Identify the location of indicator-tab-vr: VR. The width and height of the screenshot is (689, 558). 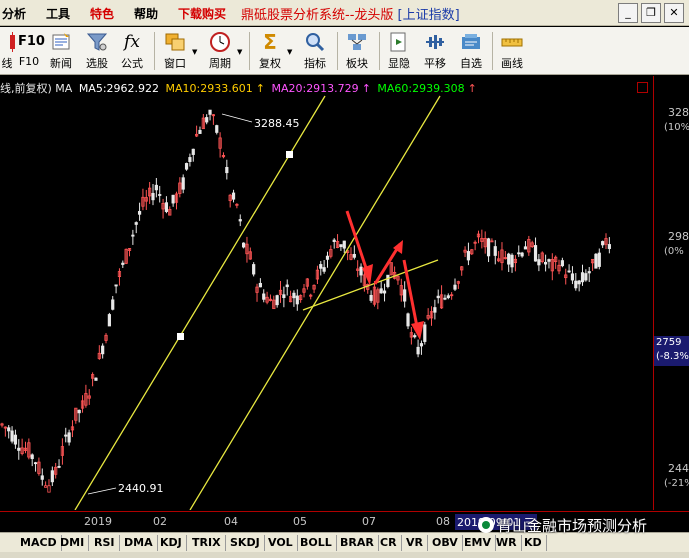
(415, 543).